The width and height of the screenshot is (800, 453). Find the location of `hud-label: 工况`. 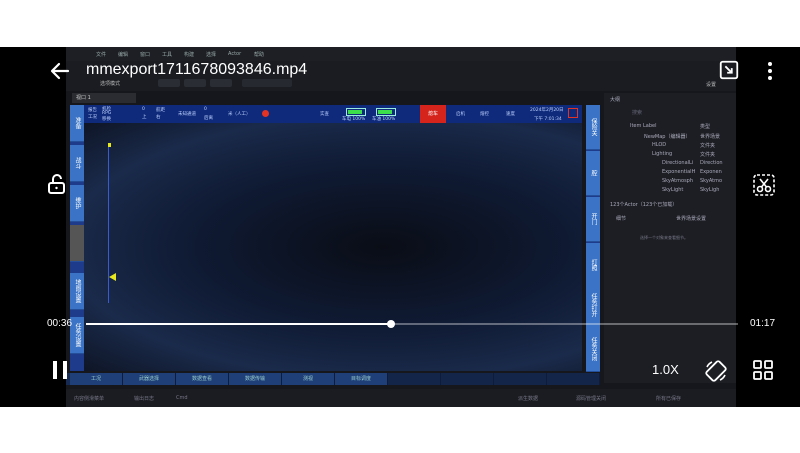

hud-label: 工况 is located at coordinates (92, 117).